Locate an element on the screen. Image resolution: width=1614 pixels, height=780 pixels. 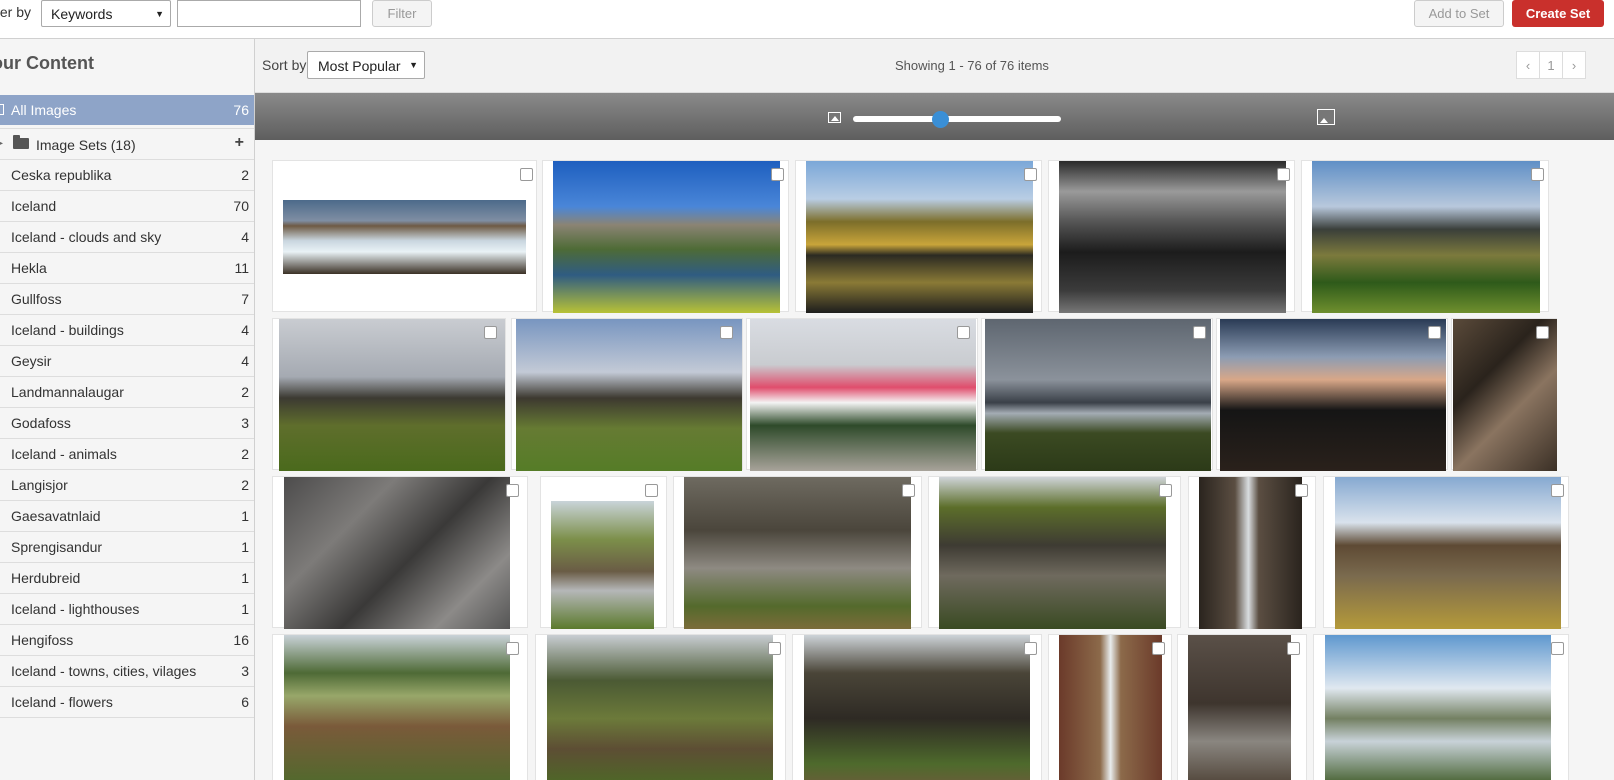
next-page-button: › is located at coordinates (1574, 65).